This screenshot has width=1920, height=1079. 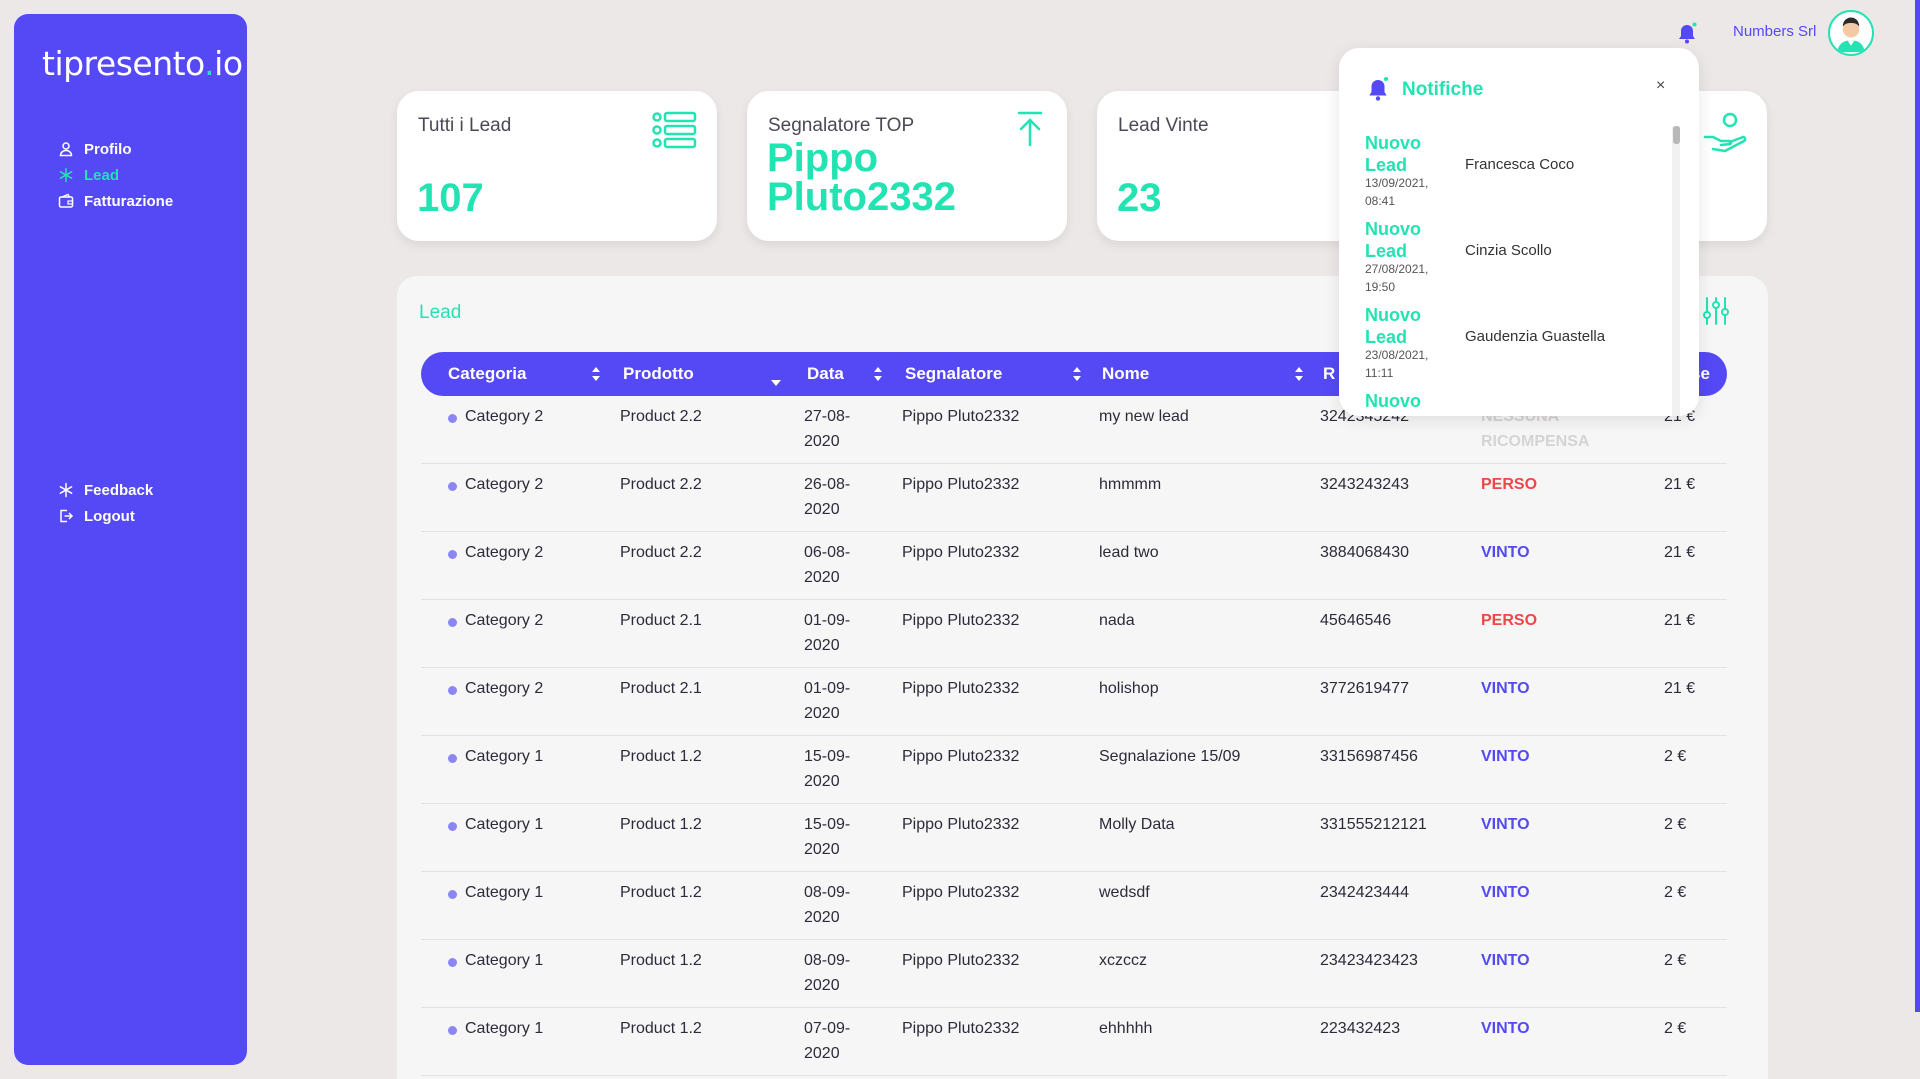 What do you see at coordinates (1676, 135) in the screenshot?
I see `notifications-scroll-thumb` at bounding box center [1676, 135].